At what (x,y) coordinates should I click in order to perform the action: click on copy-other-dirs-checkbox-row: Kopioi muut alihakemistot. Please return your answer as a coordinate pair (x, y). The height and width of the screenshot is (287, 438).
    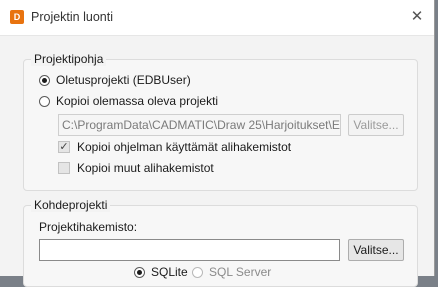
    Looking at the image, I should click on (136, 168).